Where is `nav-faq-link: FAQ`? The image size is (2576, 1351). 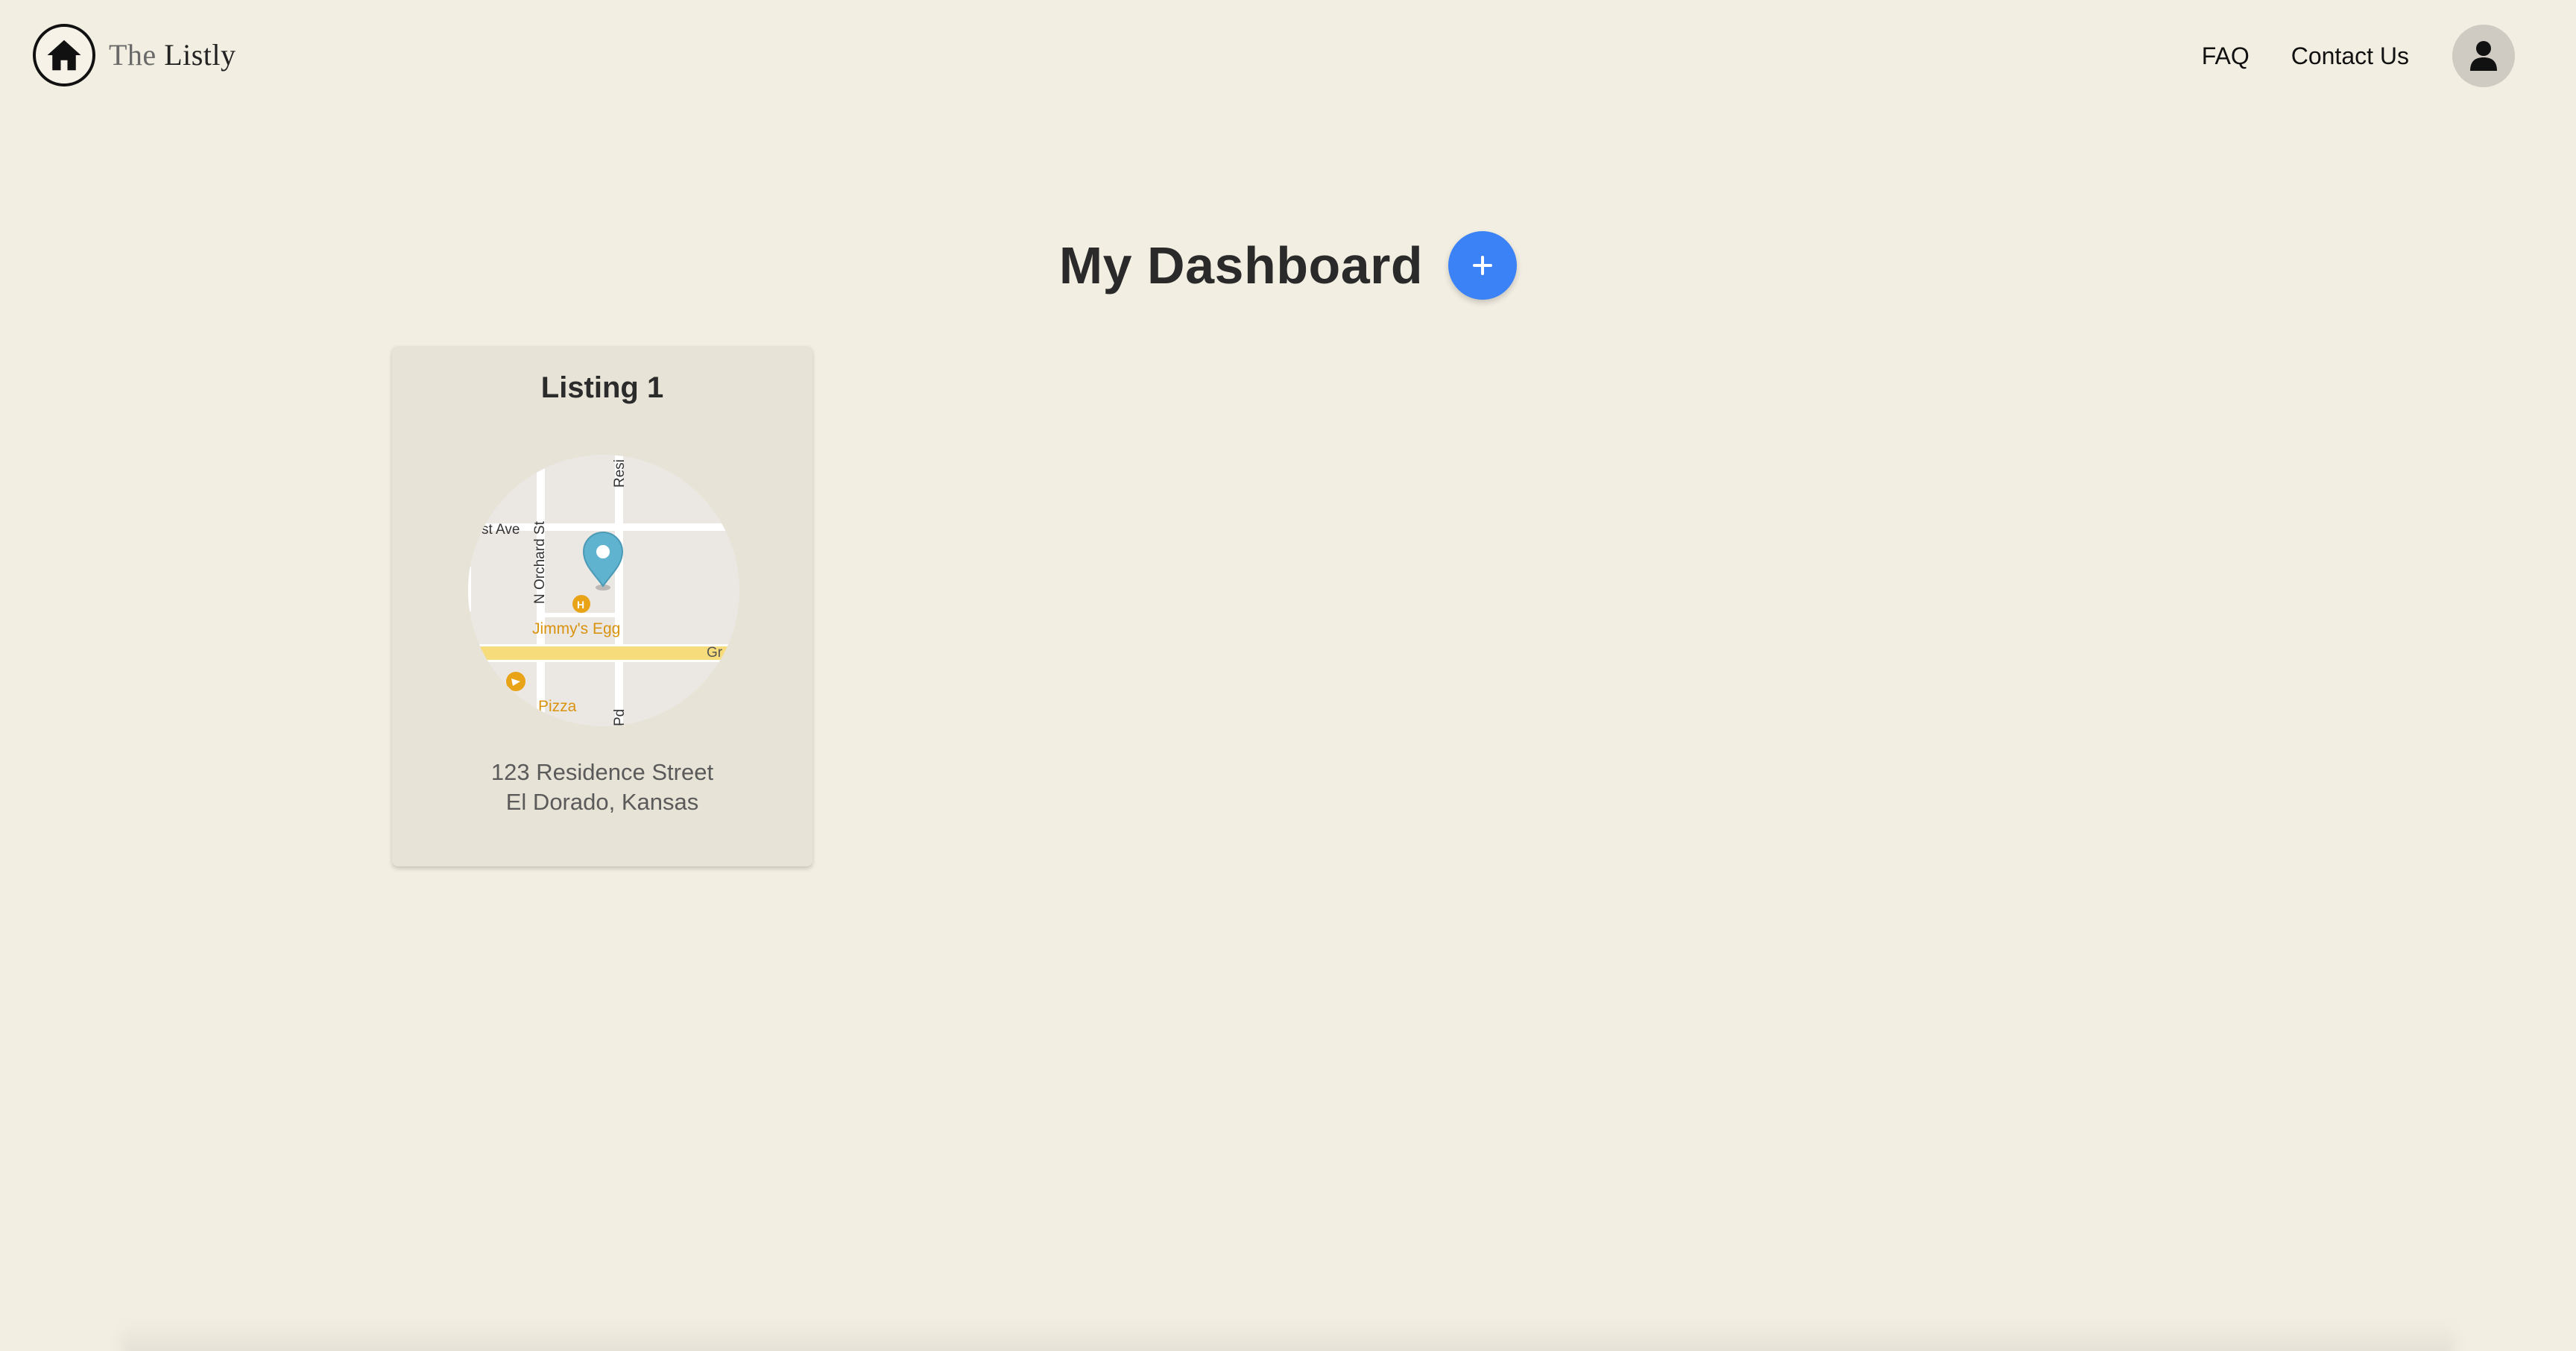
nav-faq-link: FAQ is located at coordinates (2226, 56).